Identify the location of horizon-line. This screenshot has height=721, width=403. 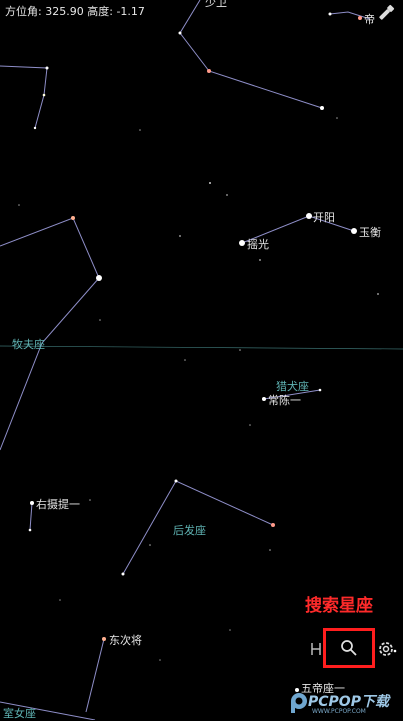
(201, 347).